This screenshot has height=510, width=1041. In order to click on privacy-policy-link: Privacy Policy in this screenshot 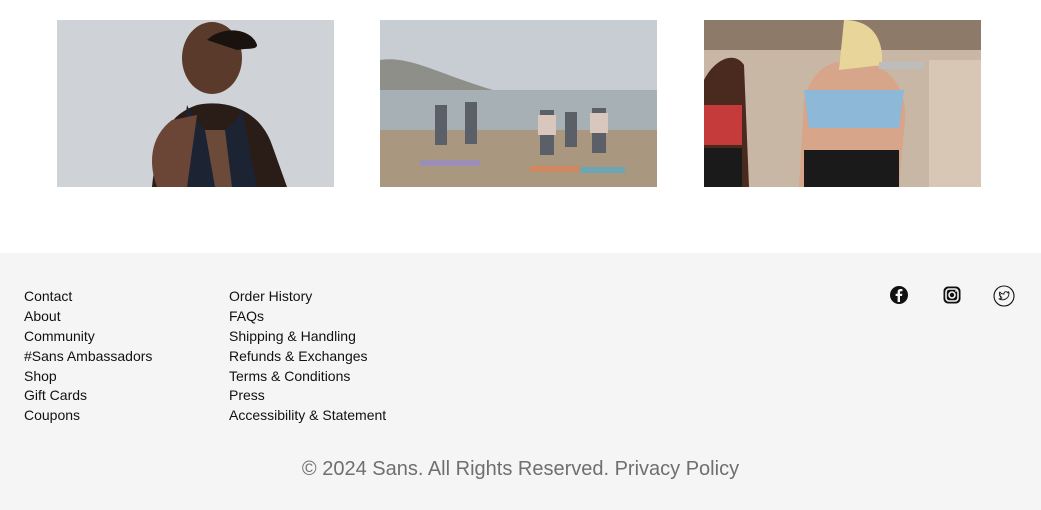, I will do `click(677, 469)`.